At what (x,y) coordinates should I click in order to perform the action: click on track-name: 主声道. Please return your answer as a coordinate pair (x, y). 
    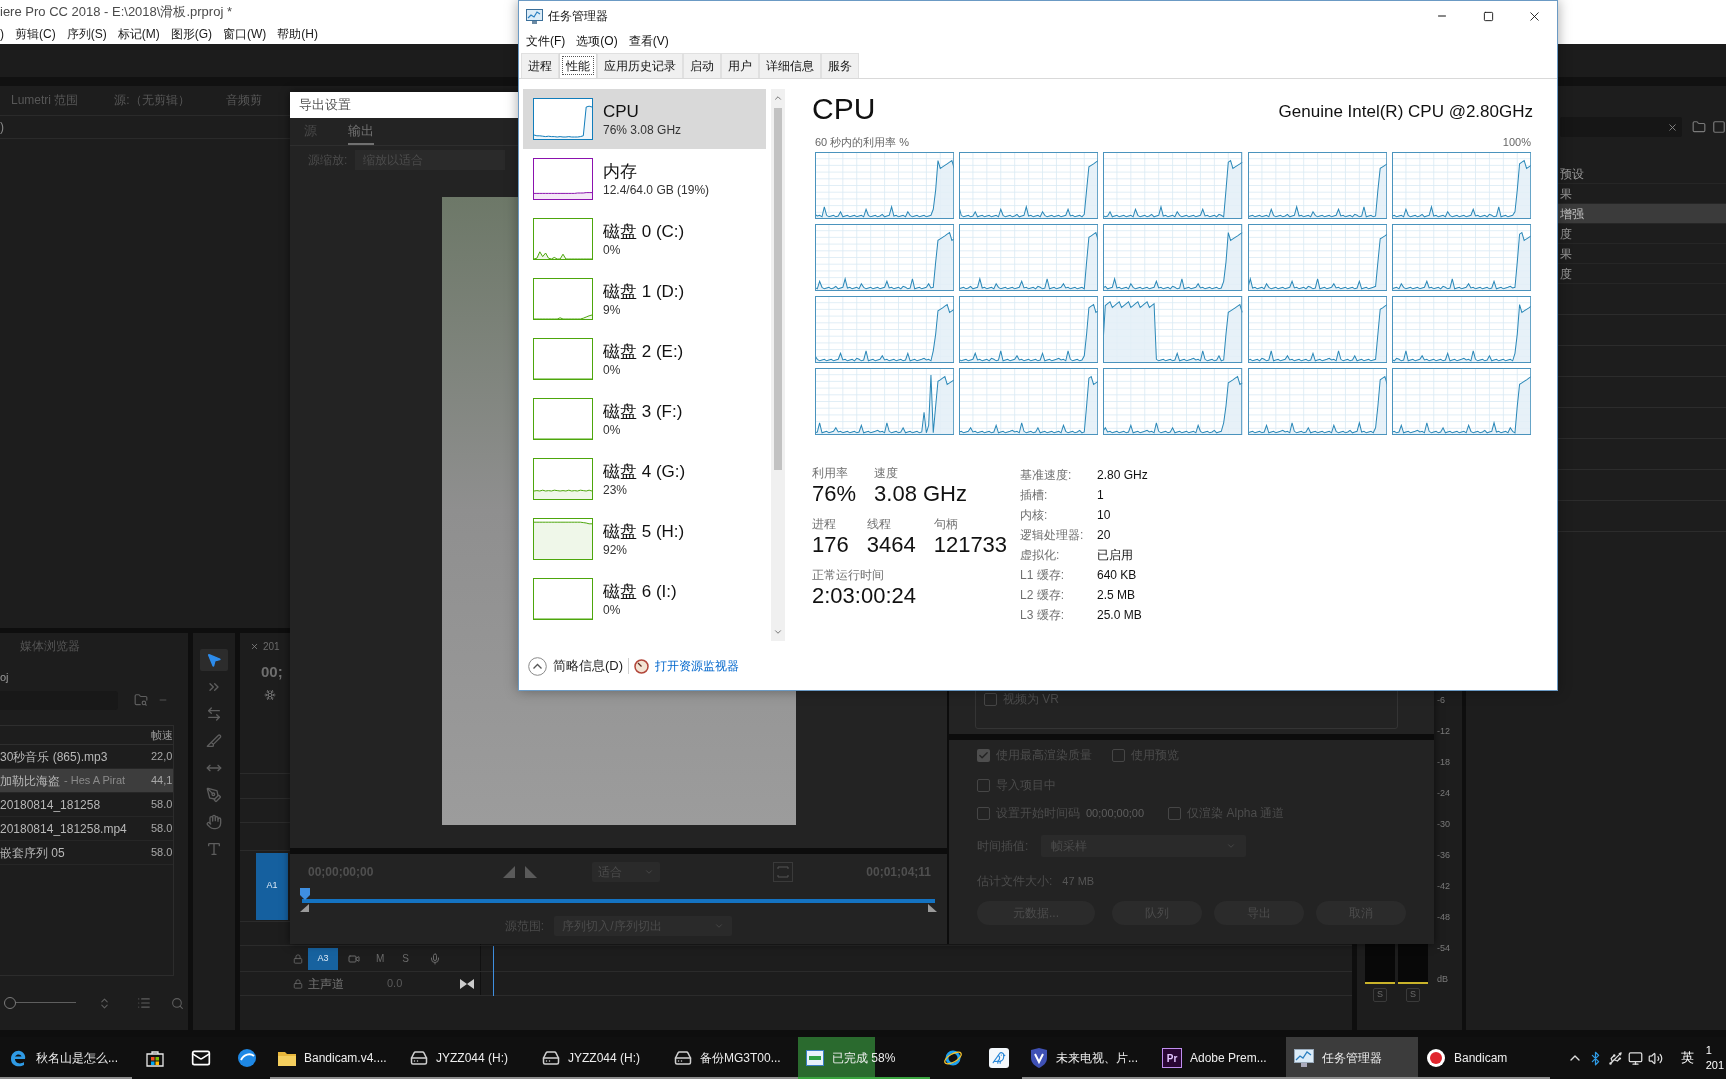
    Looking at the image, I should click on (326, 984).